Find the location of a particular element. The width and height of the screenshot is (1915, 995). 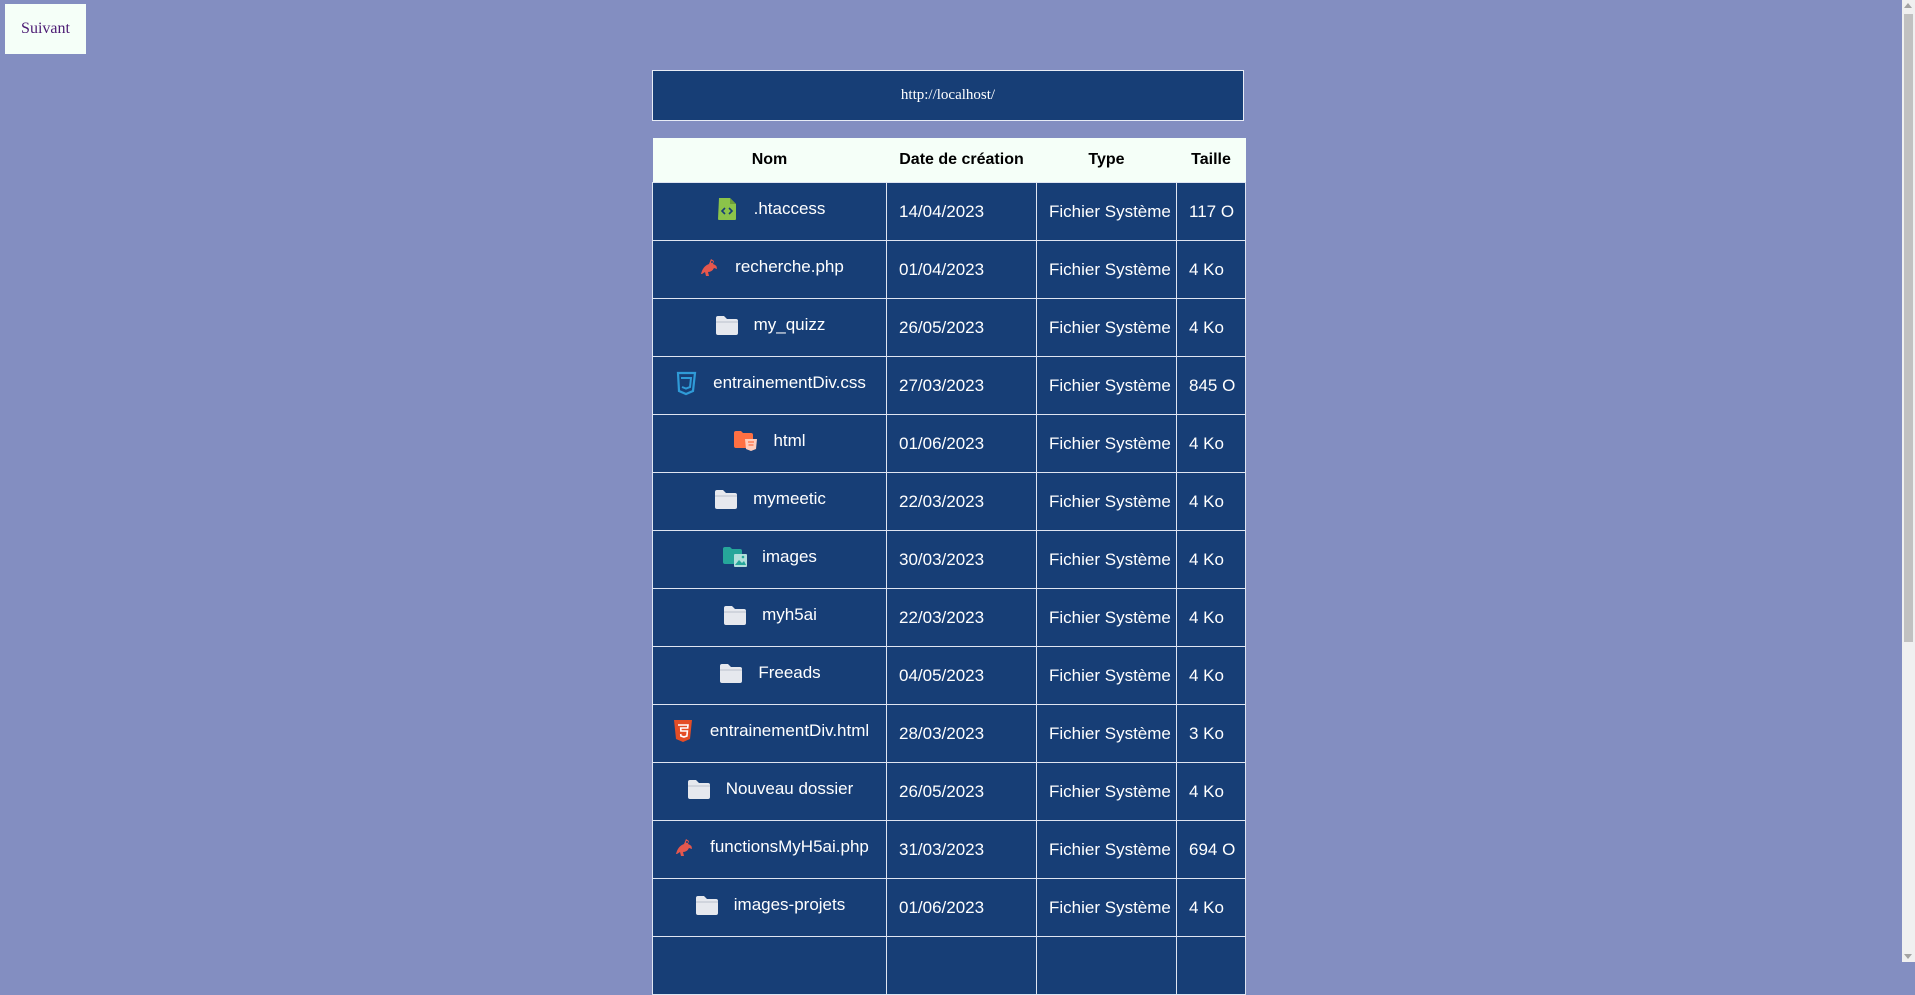

file-name-link: functionsMyH5ai.php is located at coordinates (789, 847).